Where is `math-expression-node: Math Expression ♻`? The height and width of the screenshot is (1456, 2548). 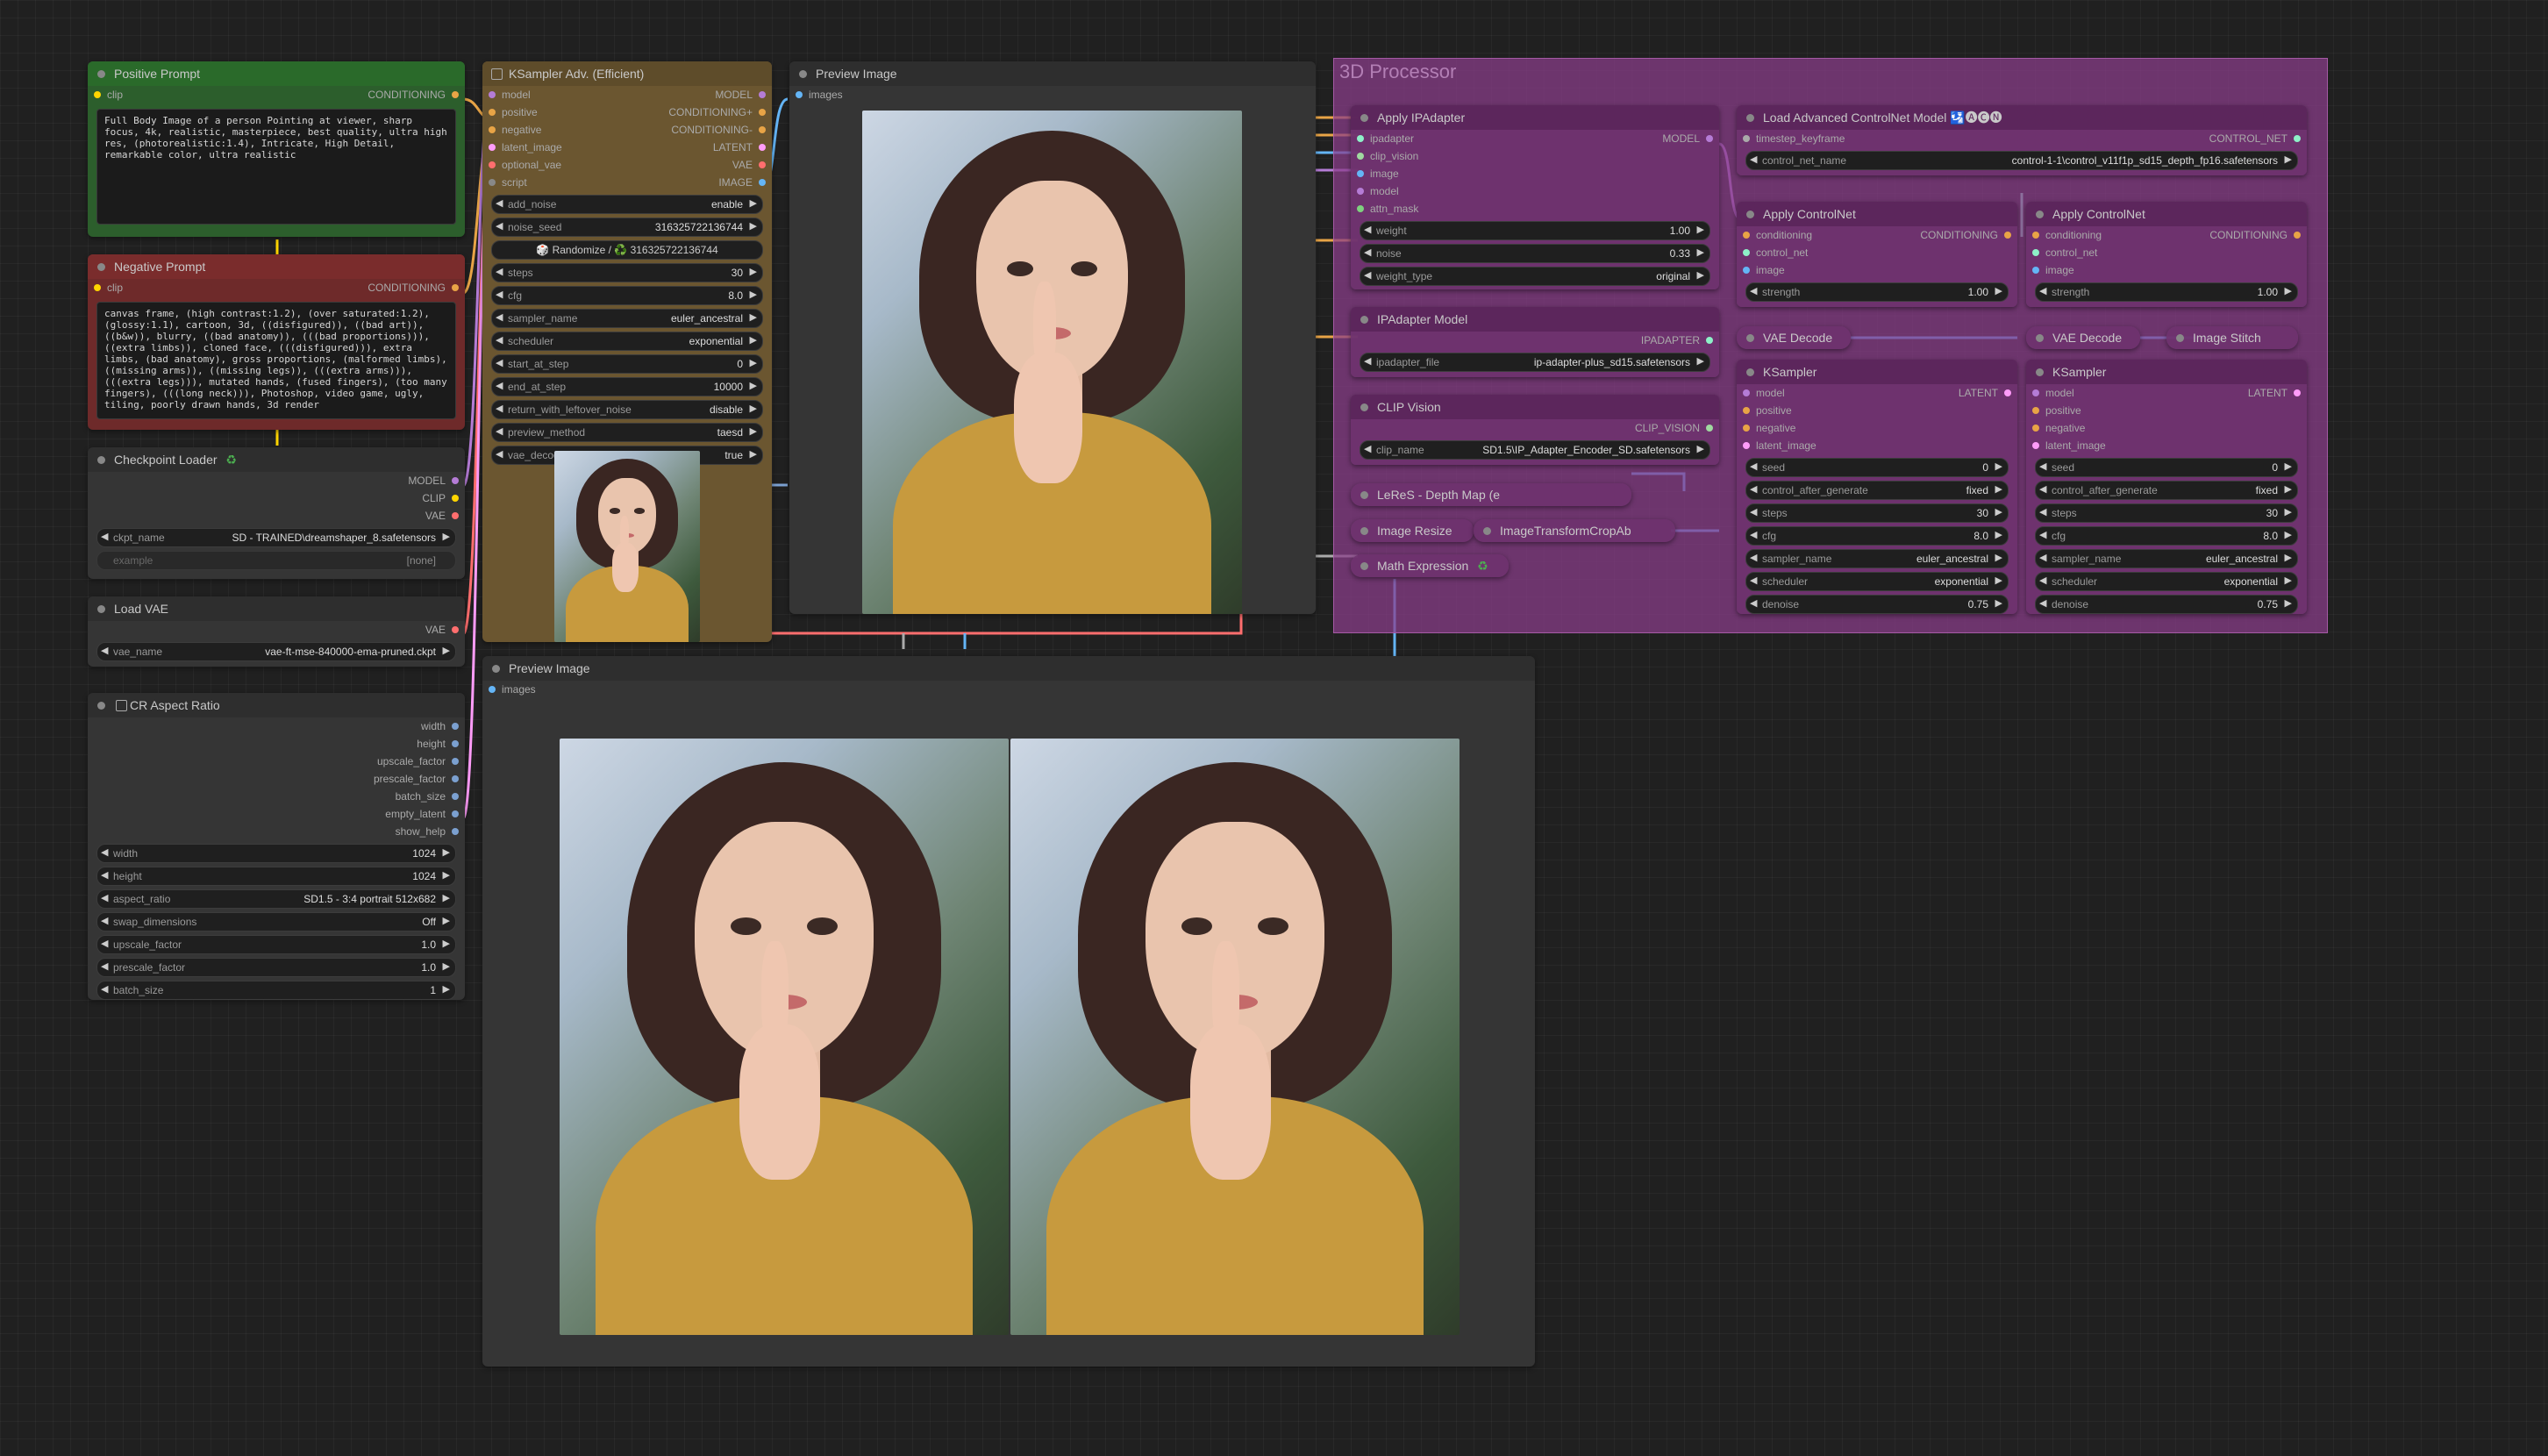
math-expression-node: Math Expression ♻ is located at coordinates (1430, 565).